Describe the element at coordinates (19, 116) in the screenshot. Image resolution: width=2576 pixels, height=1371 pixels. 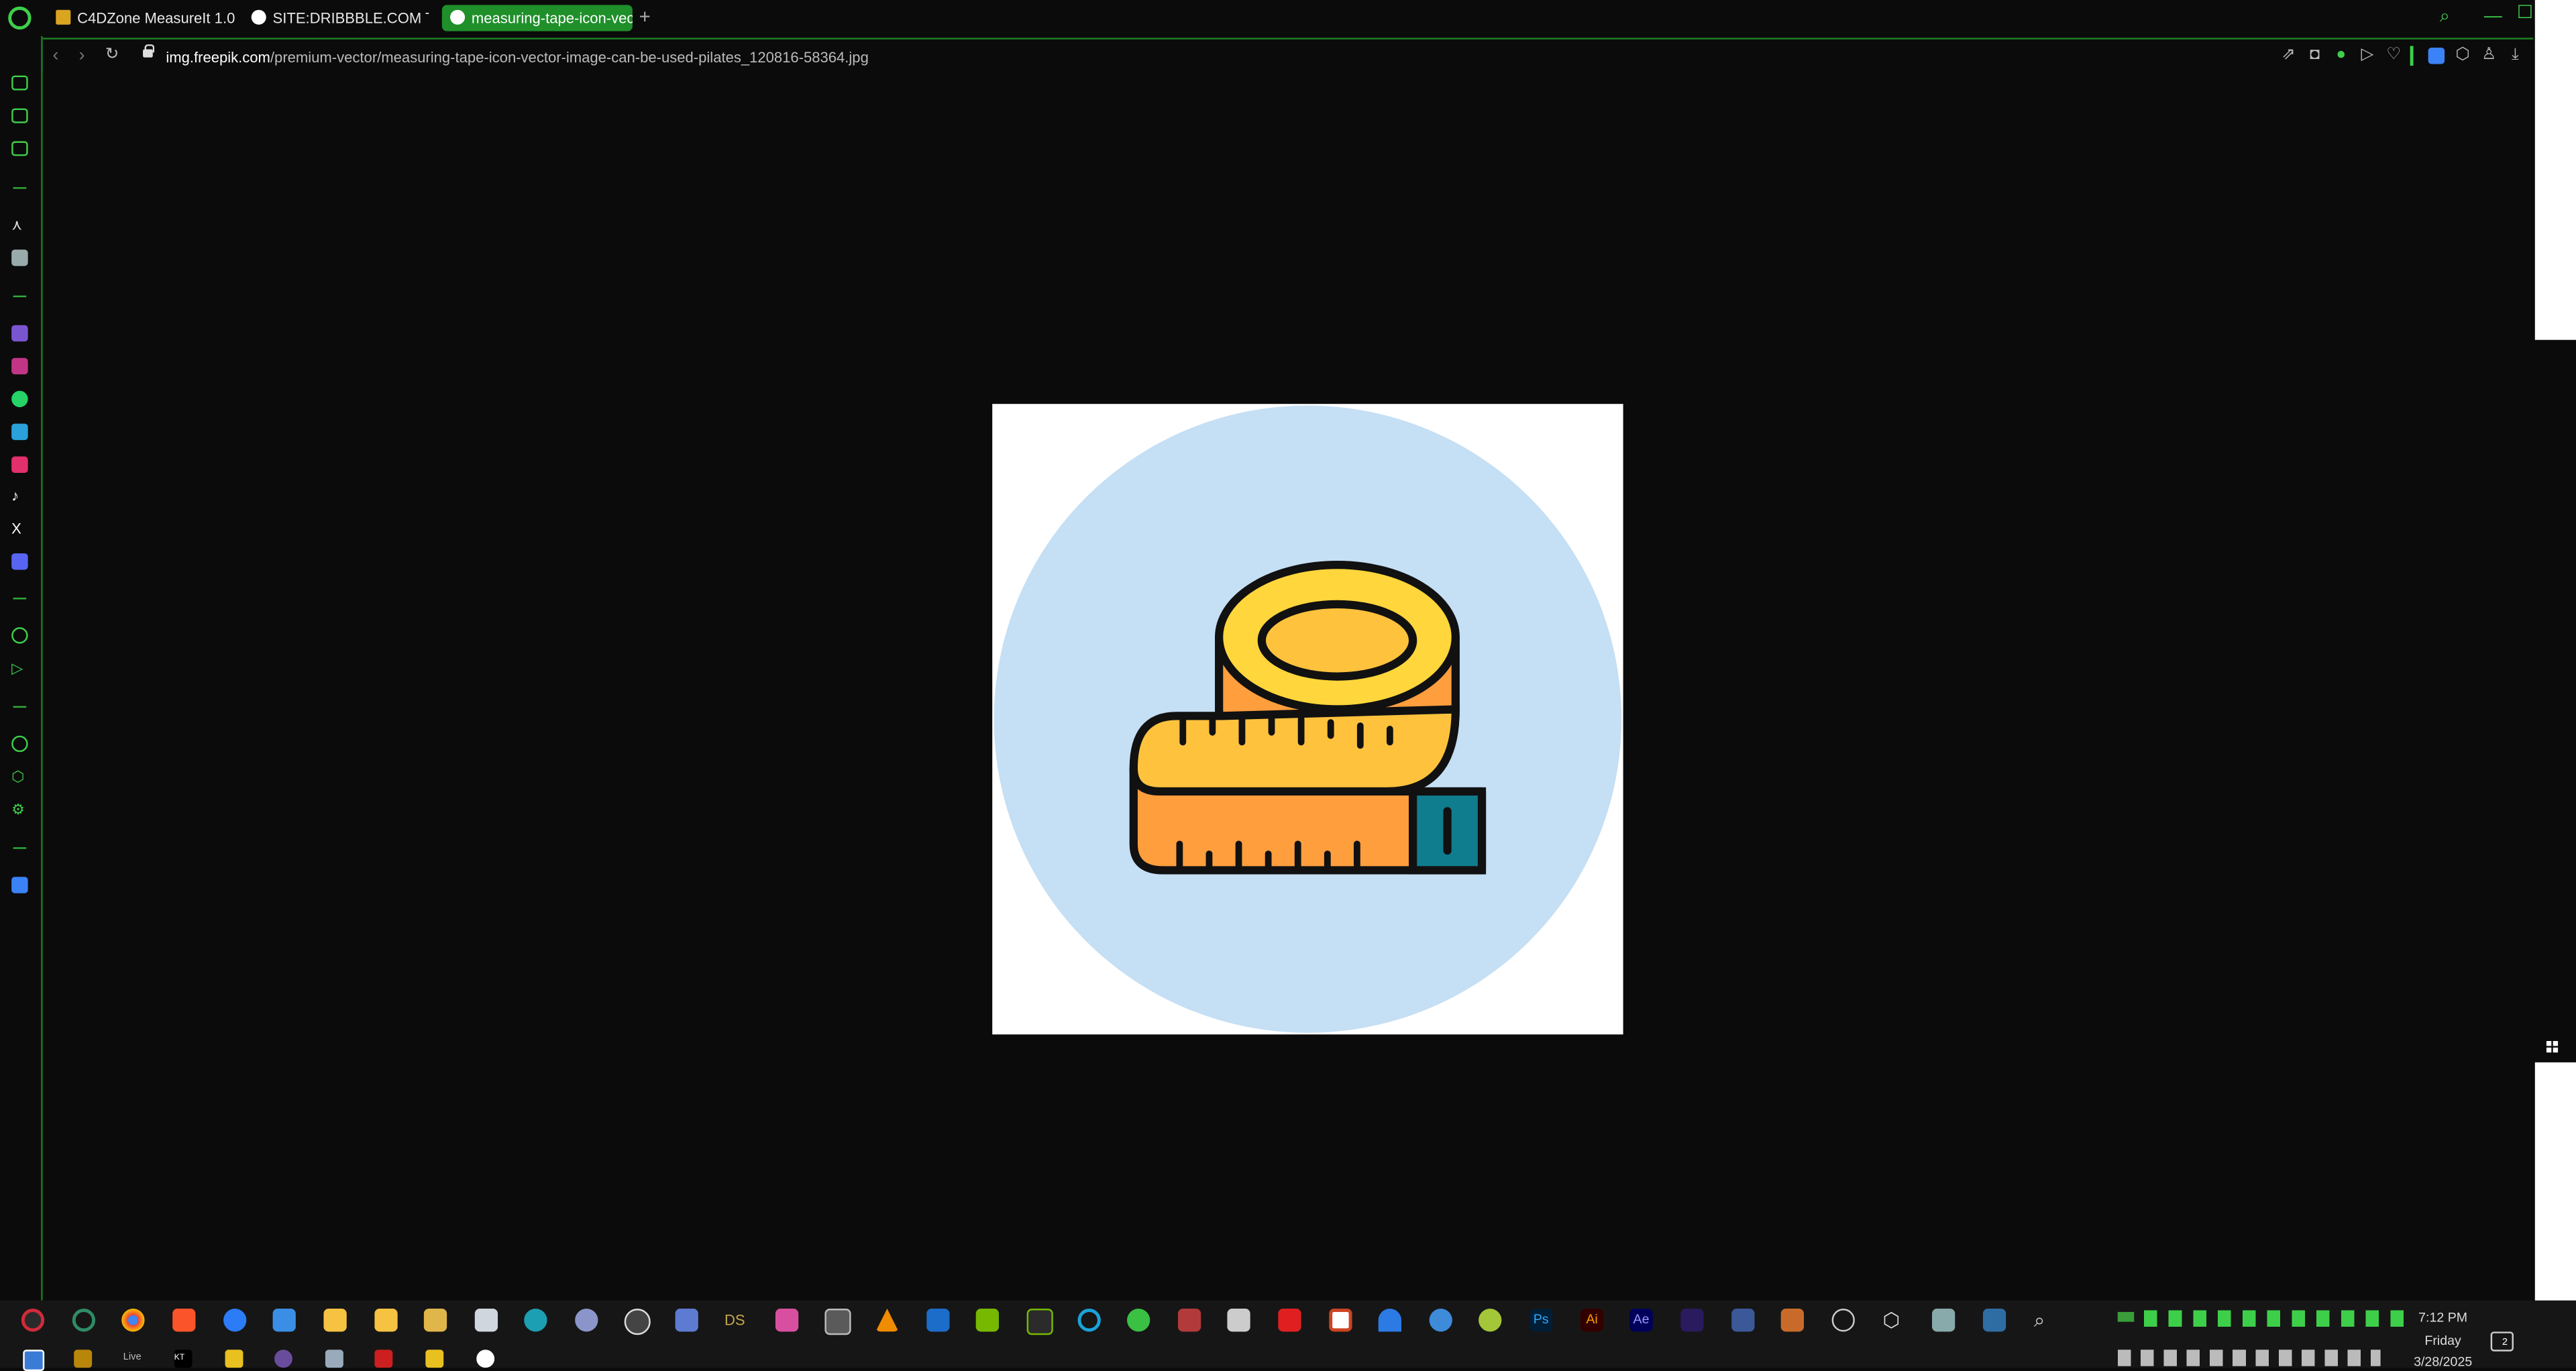
I see `sidebar-workspace-icon` at that location.